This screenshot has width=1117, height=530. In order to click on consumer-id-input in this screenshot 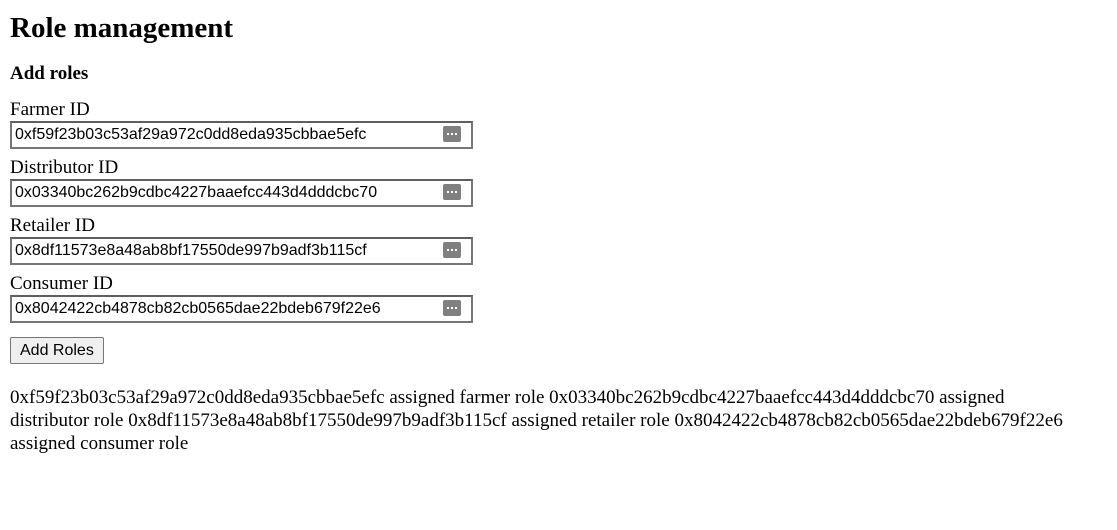, I will do `click(241, 309)`.